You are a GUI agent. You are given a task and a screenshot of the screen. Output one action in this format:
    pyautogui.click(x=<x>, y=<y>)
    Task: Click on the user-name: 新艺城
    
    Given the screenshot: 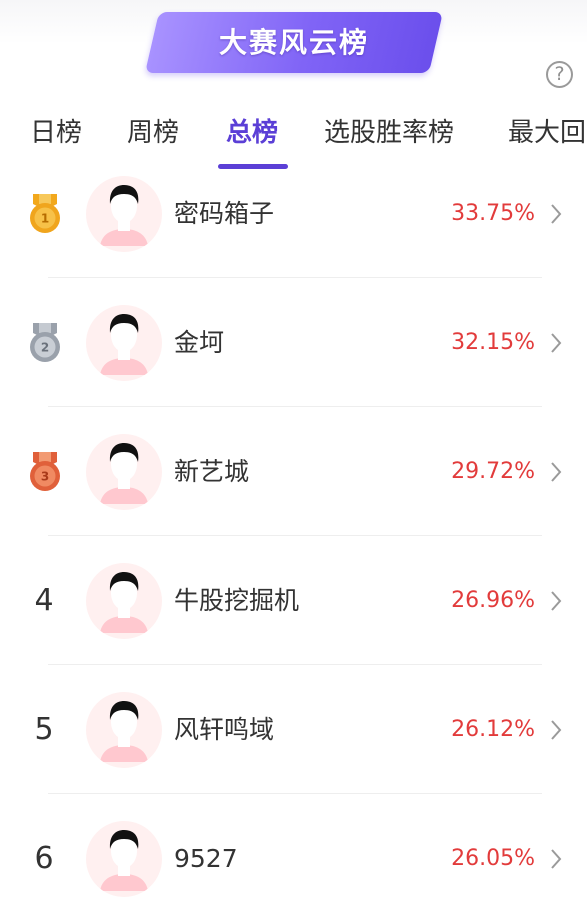 What is the action you would take?
    pyautogui.click(x=212, y=471)
    